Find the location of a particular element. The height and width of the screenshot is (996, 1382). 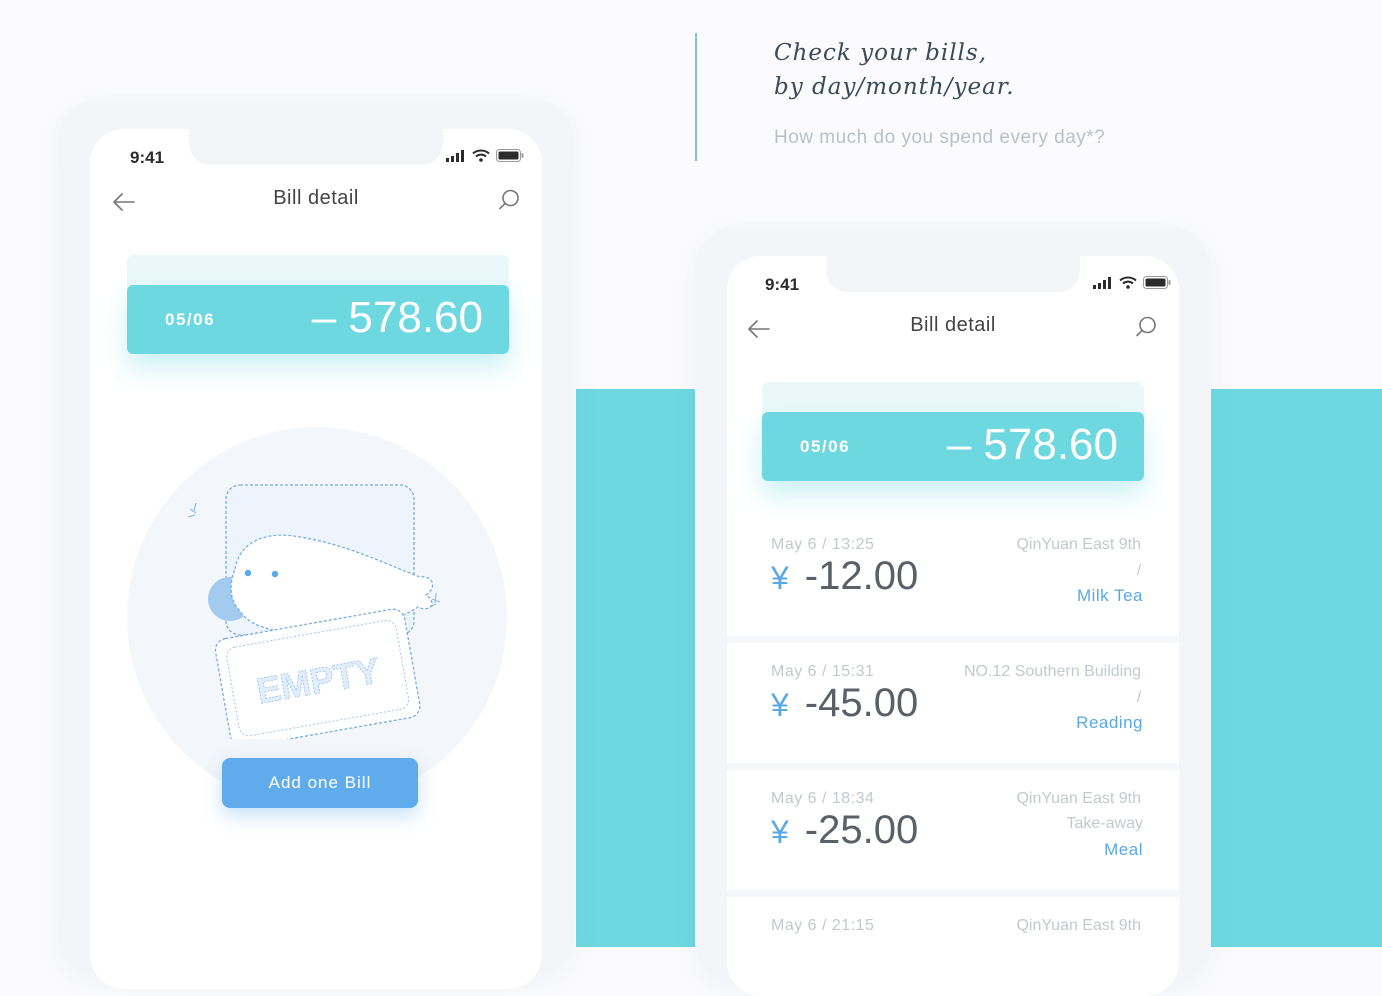

bill-category: Reading is located at coordinates (1109, 723).